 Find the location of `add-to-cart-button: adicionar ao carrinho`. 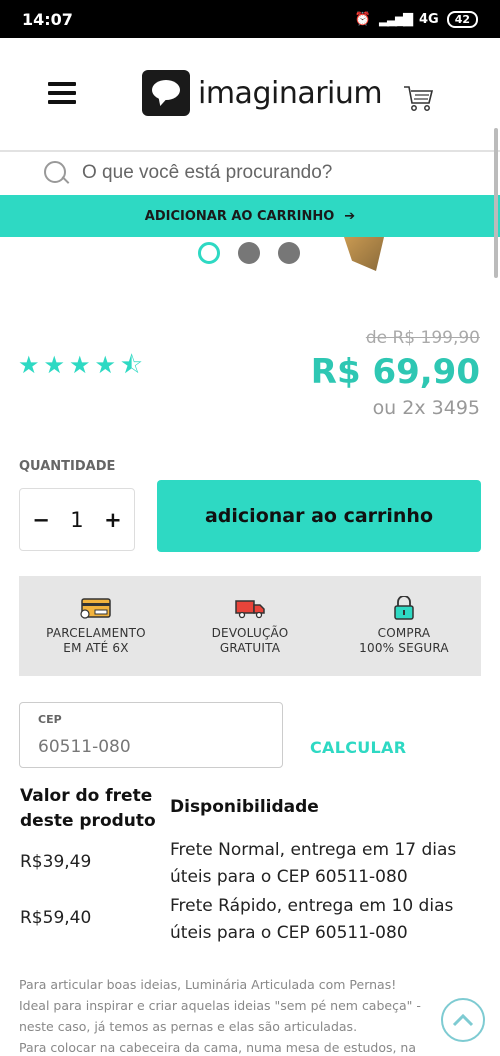

add-to-cart-button: adicionar ao carrinho is located at coordinates (319, 516).